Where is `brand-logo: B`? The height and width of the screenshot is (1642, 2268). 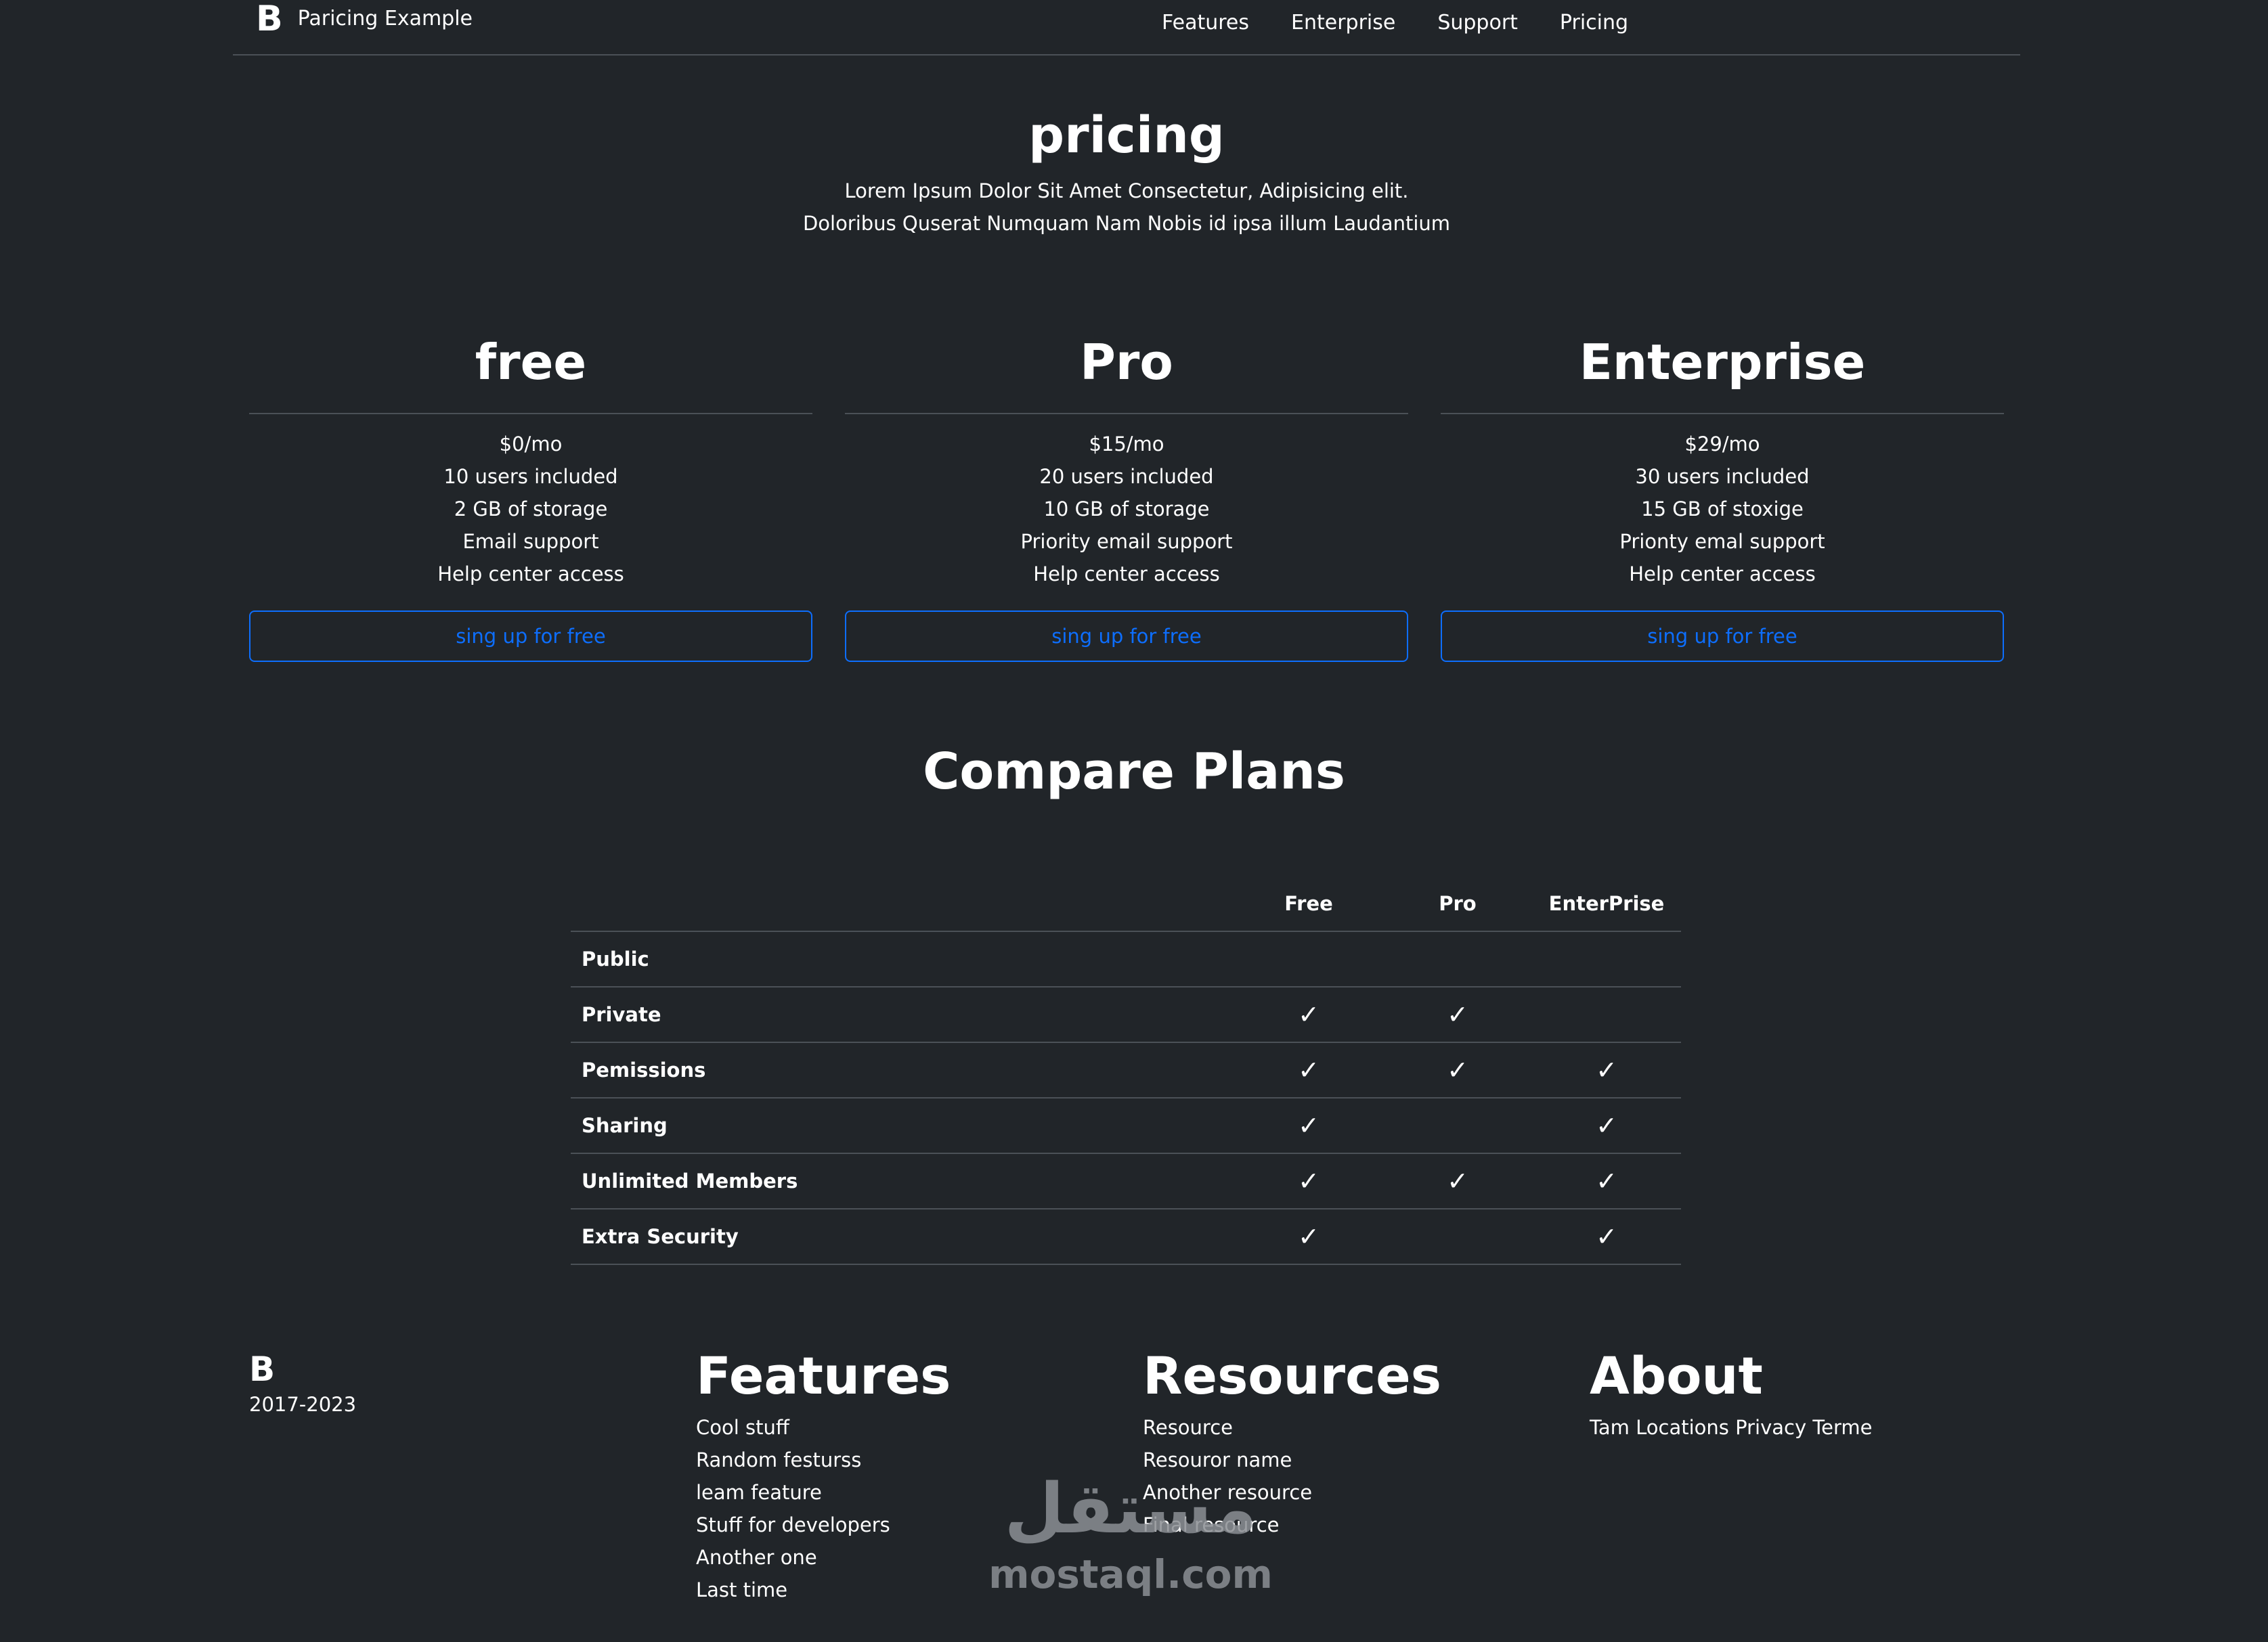 brand-logo: B is located at coordinates (269, 19).